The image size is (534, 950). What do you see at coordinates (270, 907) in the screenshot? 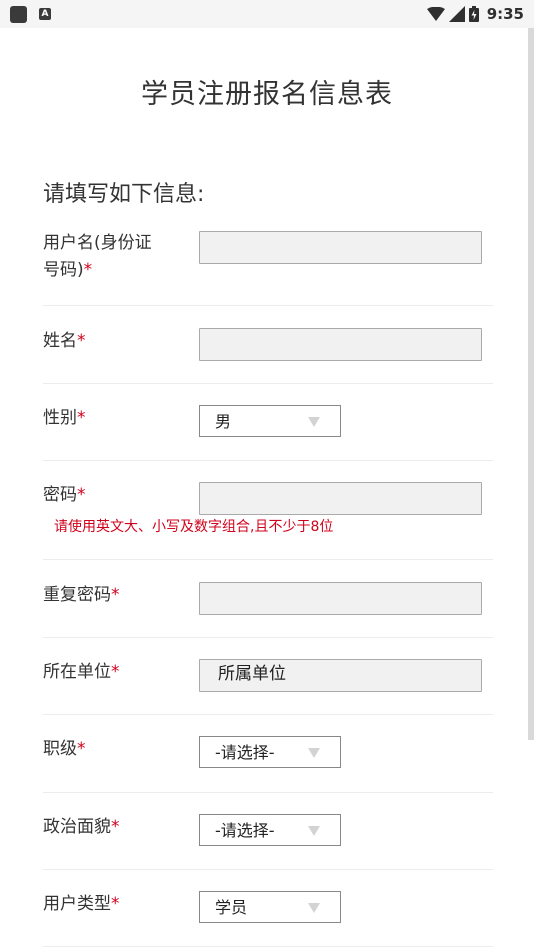
I see `user-type-select: 学员` at bounding box center [270, 907].